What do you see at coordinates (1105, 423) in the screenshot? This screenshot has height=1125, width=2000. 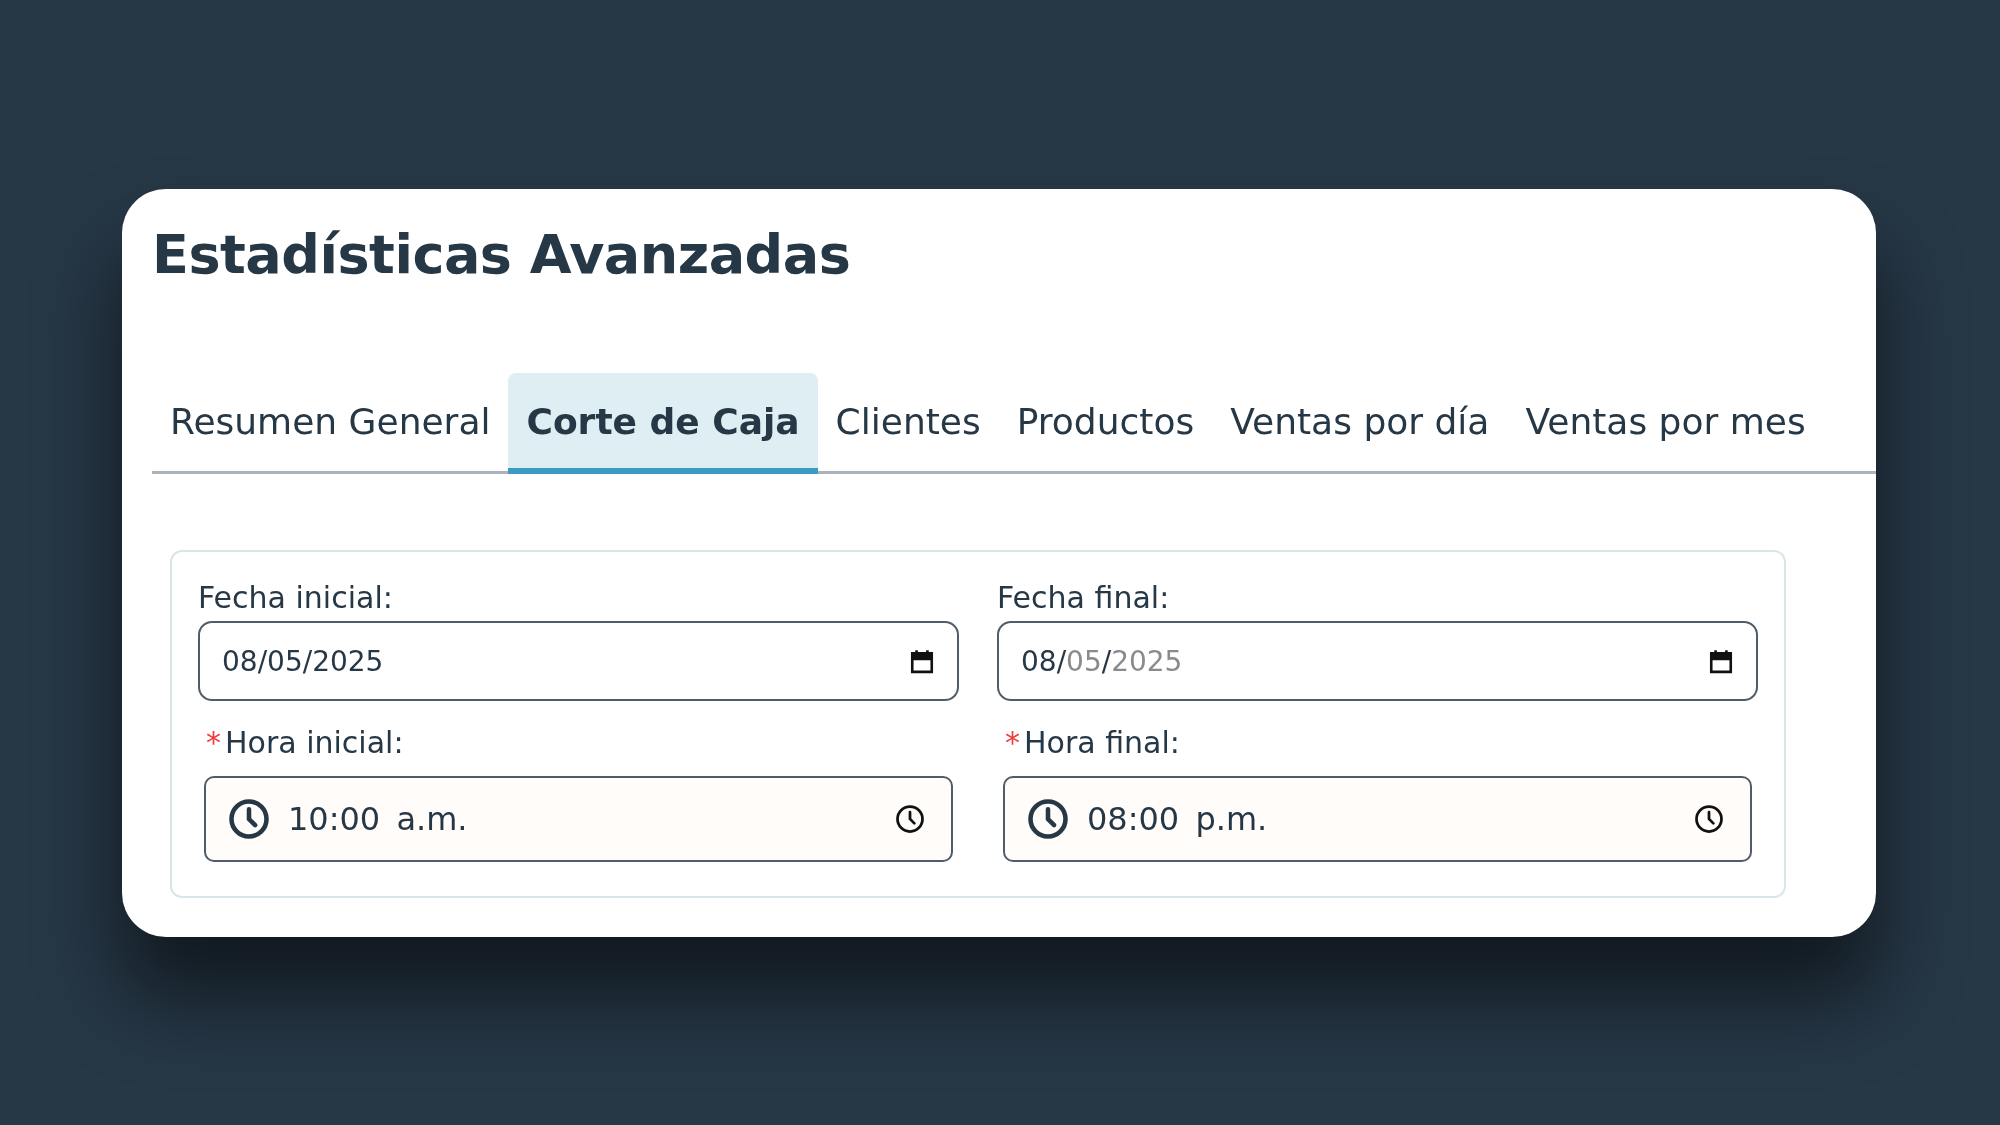 I see `tab: Productos` at bounding box center [1105, 423].